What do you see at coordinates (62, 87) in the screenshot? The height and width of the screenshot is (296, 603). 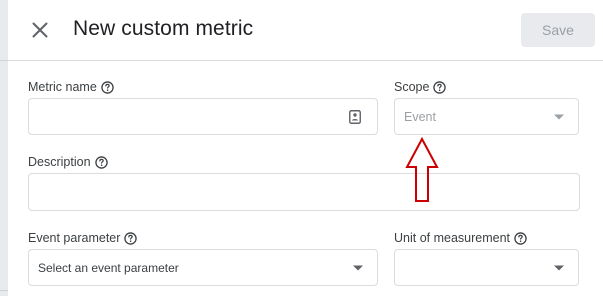 I see `metric-name-label-text: Metric name` at bounding box center [62, 87].